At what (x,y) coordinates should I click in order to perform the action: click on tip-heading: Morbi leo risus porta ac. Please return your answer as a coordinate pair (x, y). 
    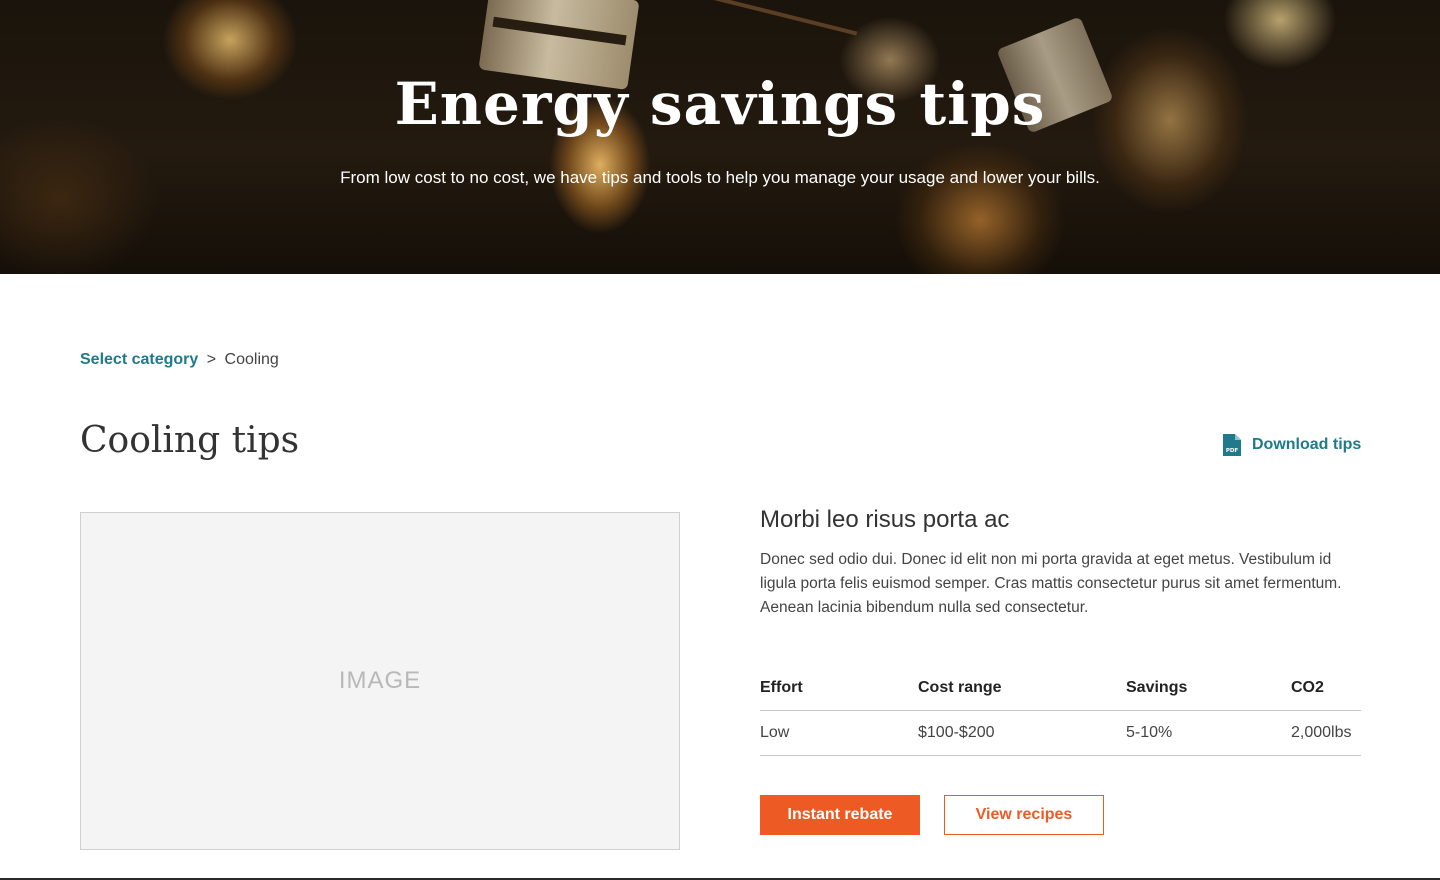
    Looking at the image, I should click on (885, 519).